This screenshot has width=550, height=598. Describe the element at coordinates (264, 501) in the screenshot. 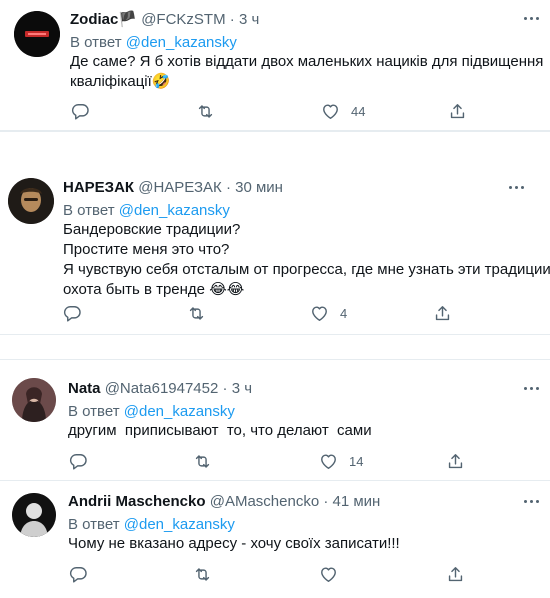

I see `user-handle: @AMaschencko` at that location.